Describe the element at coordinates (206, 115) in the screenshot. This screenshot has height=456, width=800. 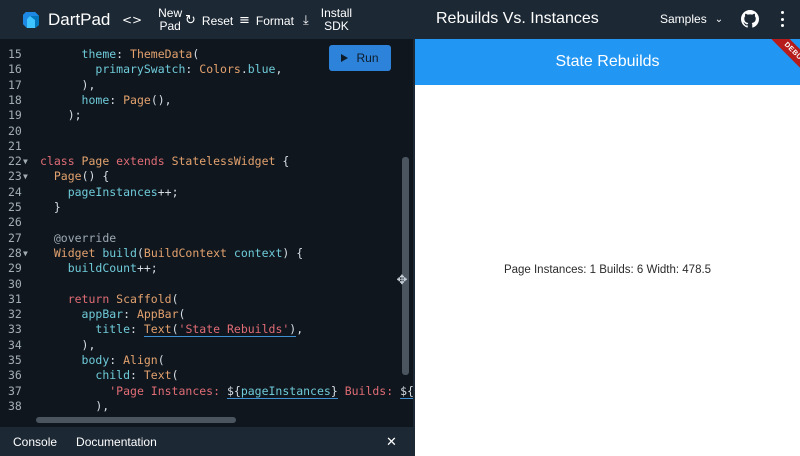
I see `code-line: 19 );` at that location.